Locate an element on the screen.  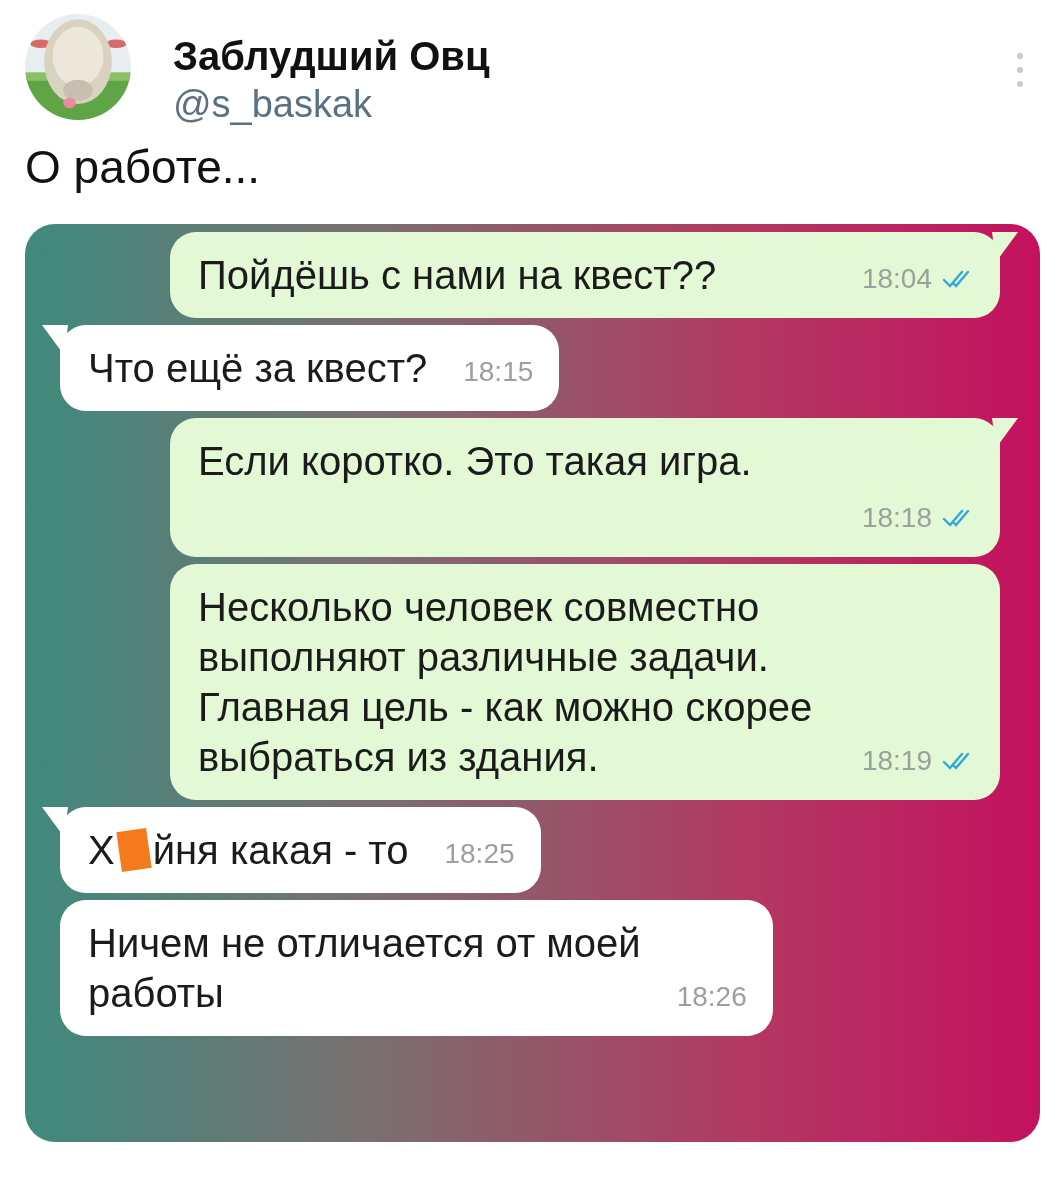
message-text: Что ещё за квест? is located at coordinates (258, 368).